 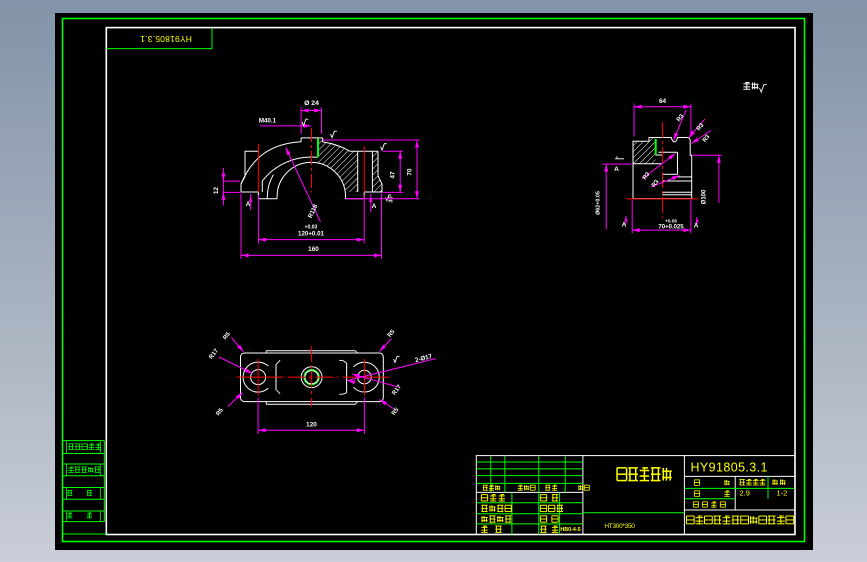 I want to click on svg-text: 120, so click(x=311, y=425).